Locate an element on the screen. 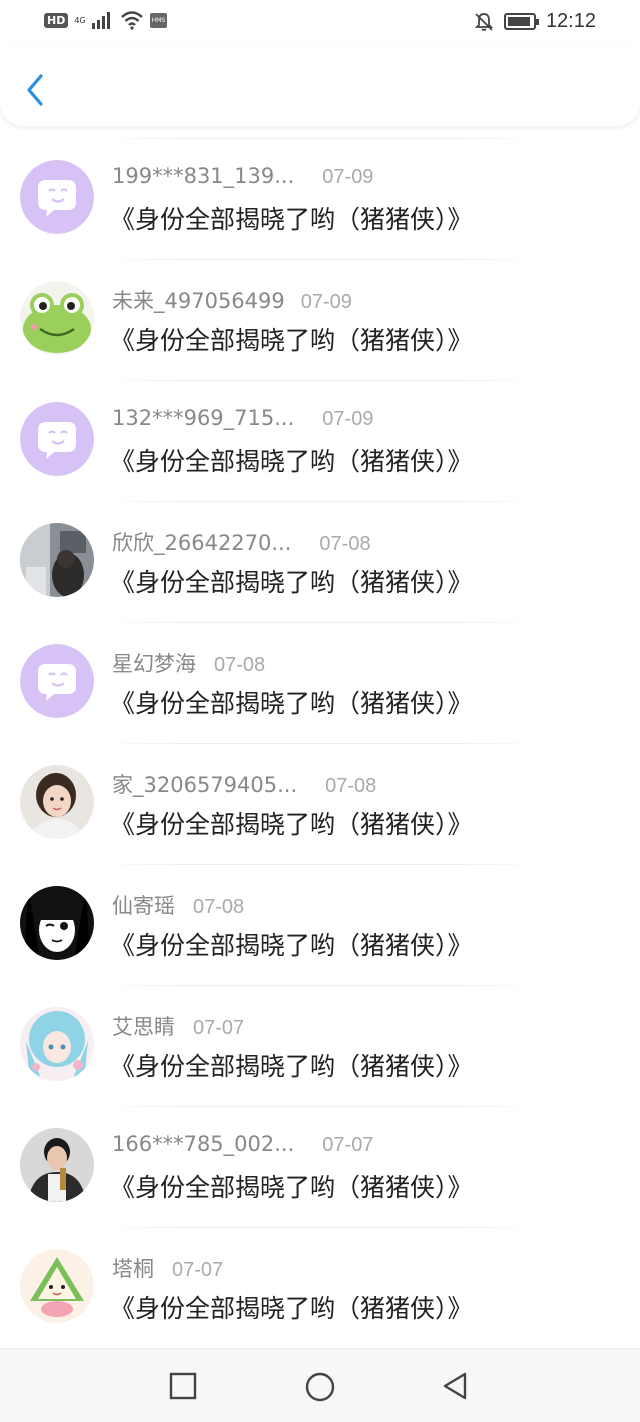 This screenshot has height=1422, width=640. anime-bw-avatar is located at coordinates (57, 923).